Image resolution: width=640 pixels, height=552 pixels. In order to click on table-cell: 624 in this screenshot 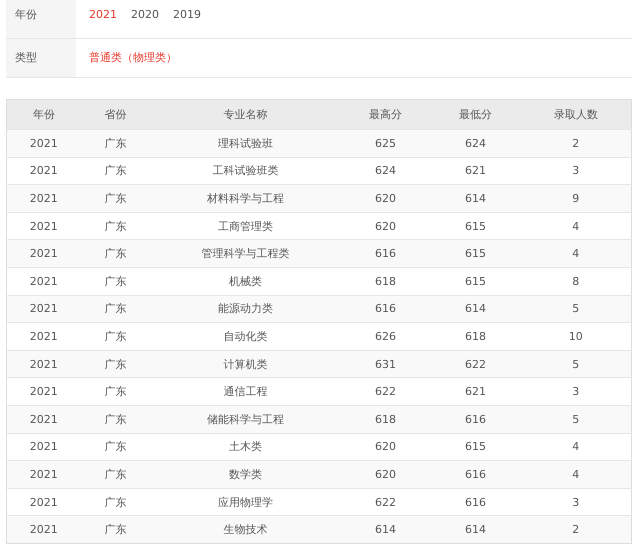, I will do `click(475, 144)`.